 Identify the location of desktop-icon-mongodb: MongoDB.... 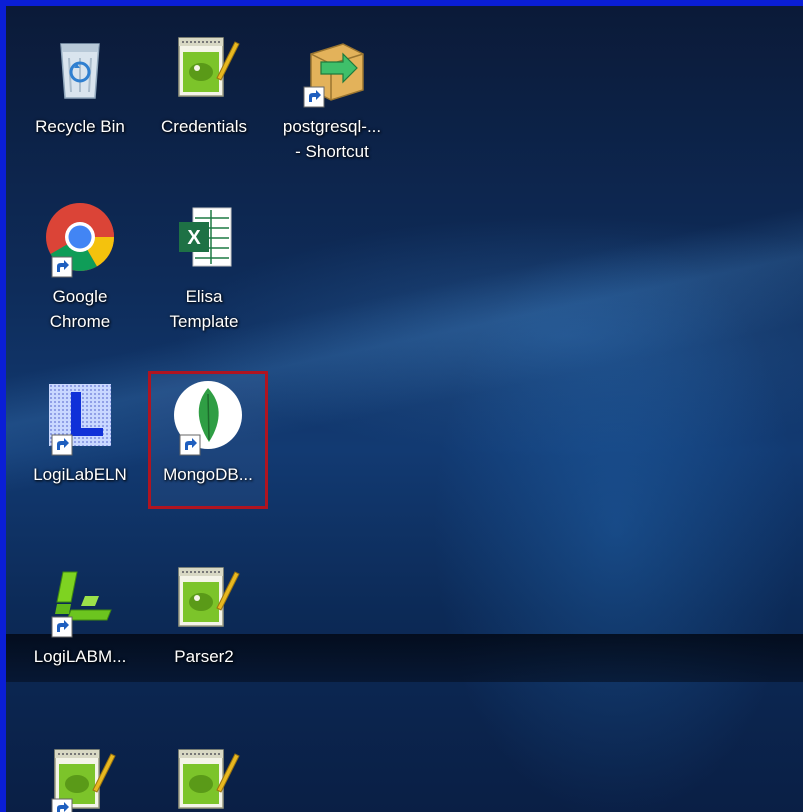
(208, 431).